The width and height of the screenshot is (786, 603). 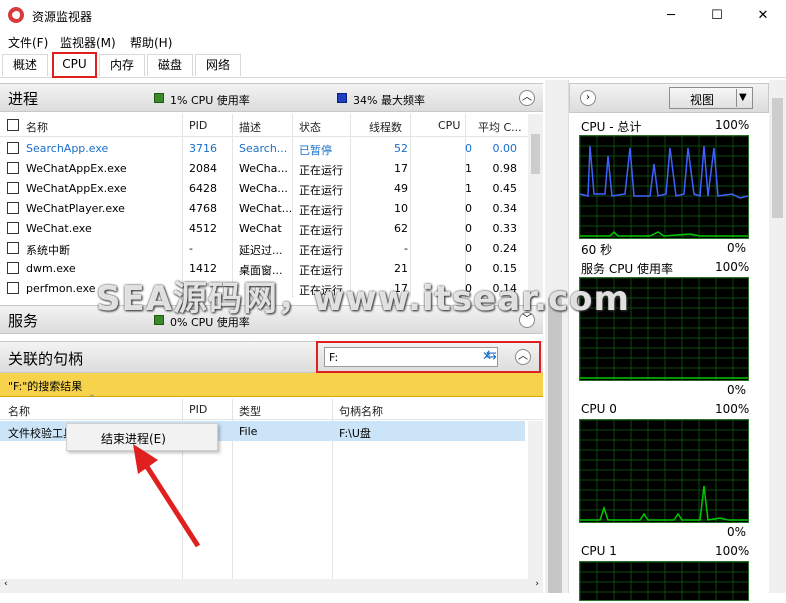 What do you see at coordinates (198, 125) in the screenshot?
I see `col-pid: PID` at bounding box center [198, 125].